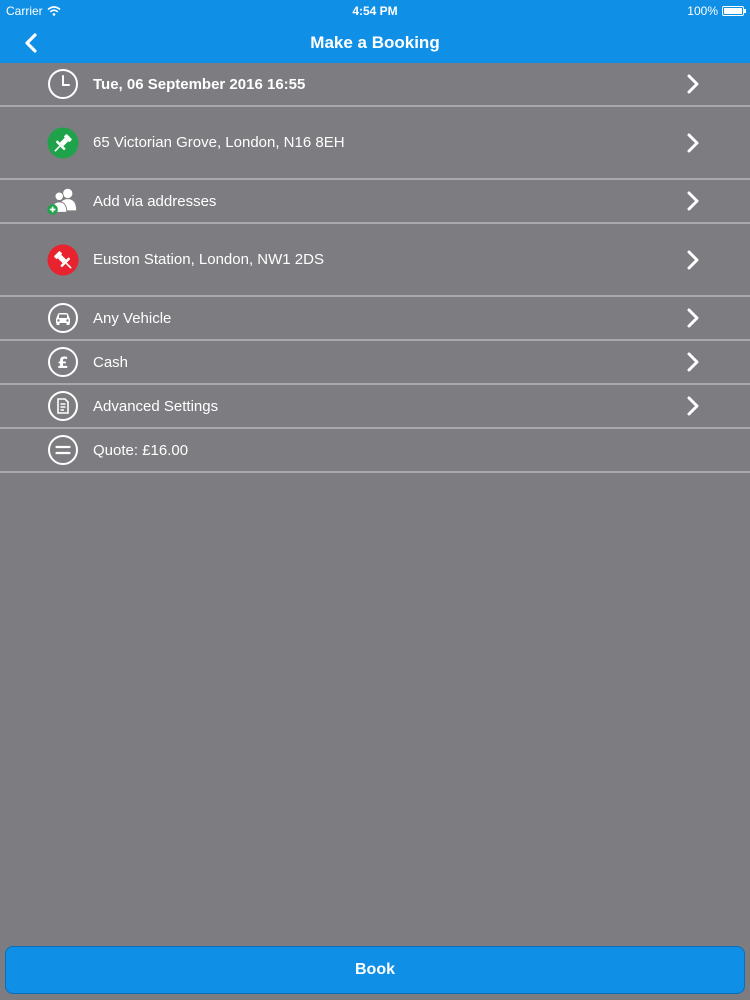 The height and width of the screenshot is (1000, 750). What do you see at coordinates (734, 11) in the screenshot?
I see `battery-icon` at bounding box center [734, 11].